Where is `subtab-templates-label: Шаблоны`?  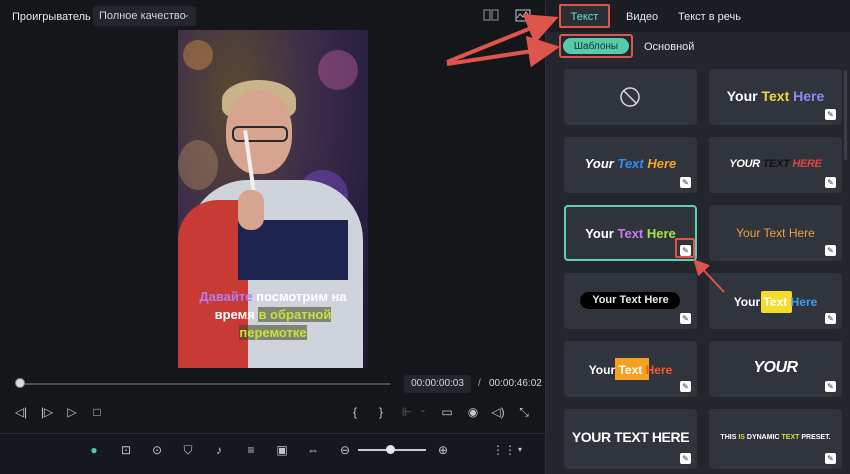
subtab-templates-label: Шаблоны is located at coordinates (596, 46).